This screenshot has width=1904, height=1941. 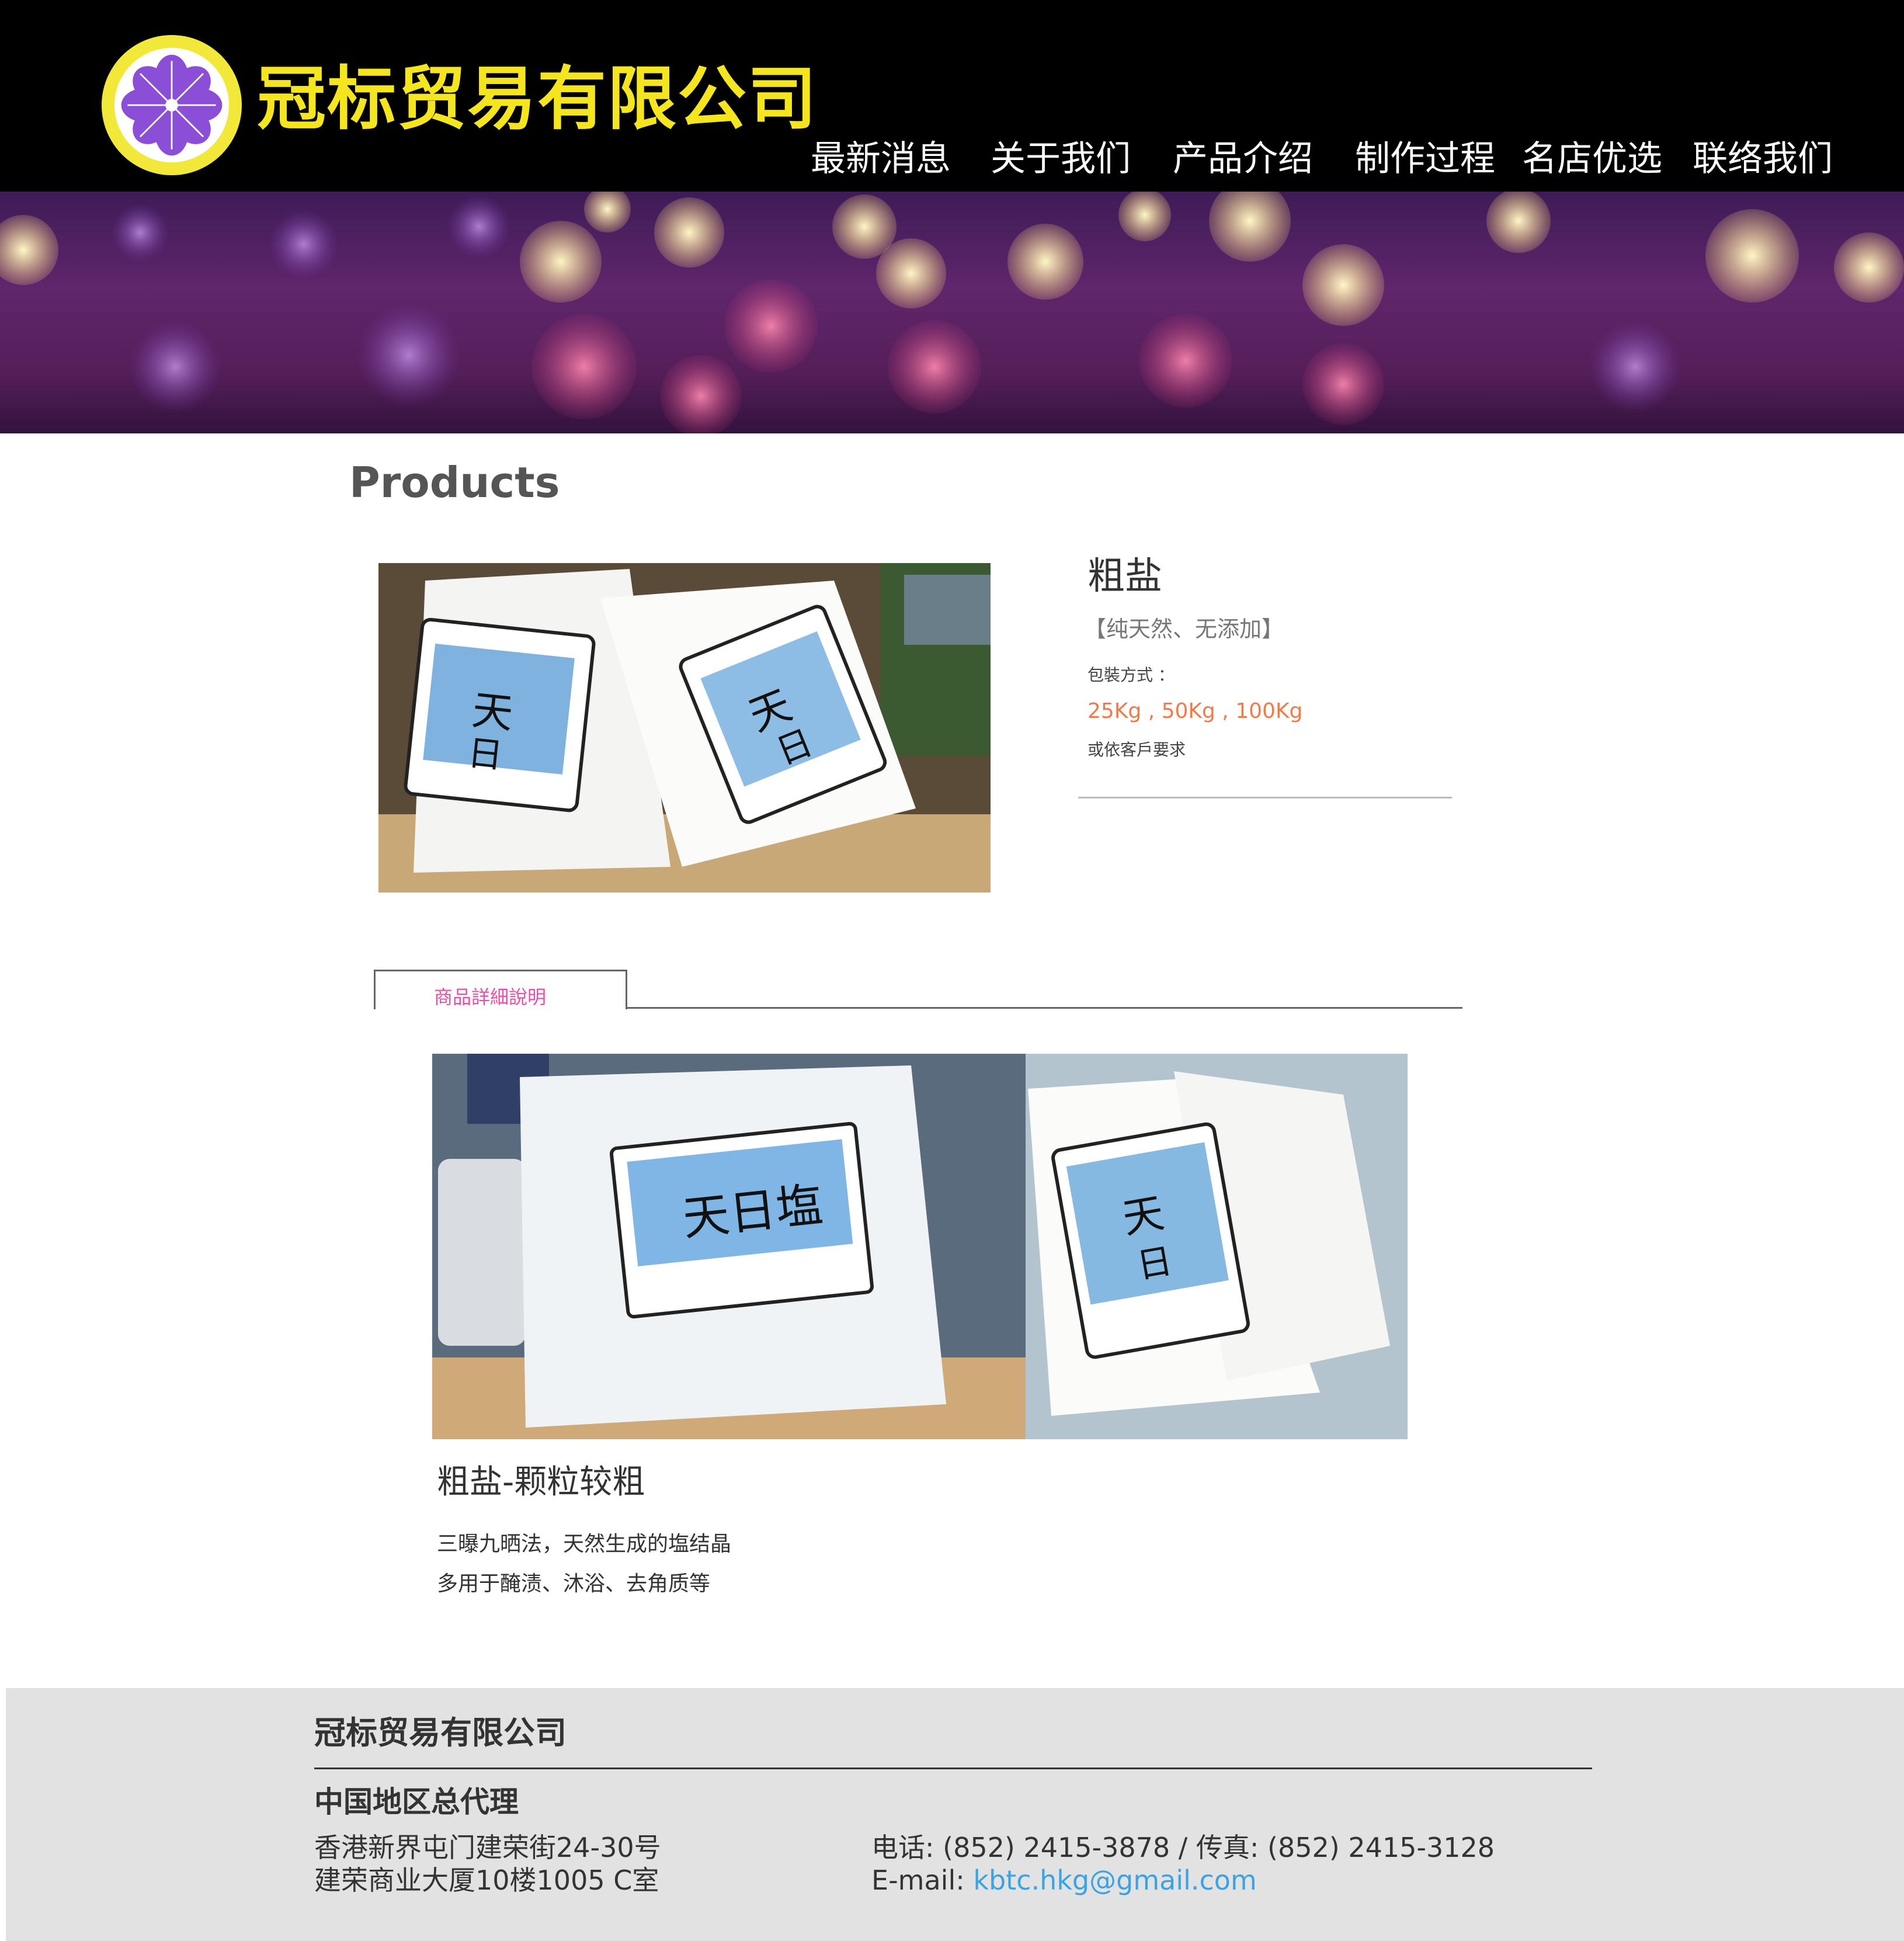 What do you see at coordinates (881, 159) in the screenshot?
I see `nav-item-latest-news: 最新消息` at bounding box center [881, 159].